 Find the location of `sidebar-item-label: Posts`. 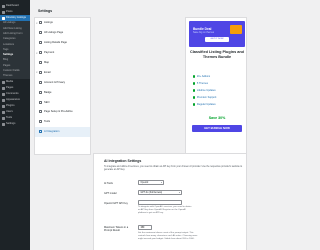

sidebar-item-label: Posts is located at coordinates (9, 11).